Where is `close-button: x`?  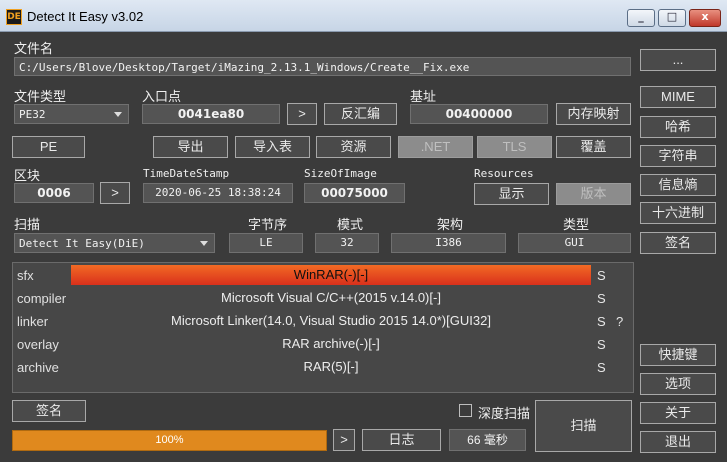 close-button: x is located at coordinates (705, 18).